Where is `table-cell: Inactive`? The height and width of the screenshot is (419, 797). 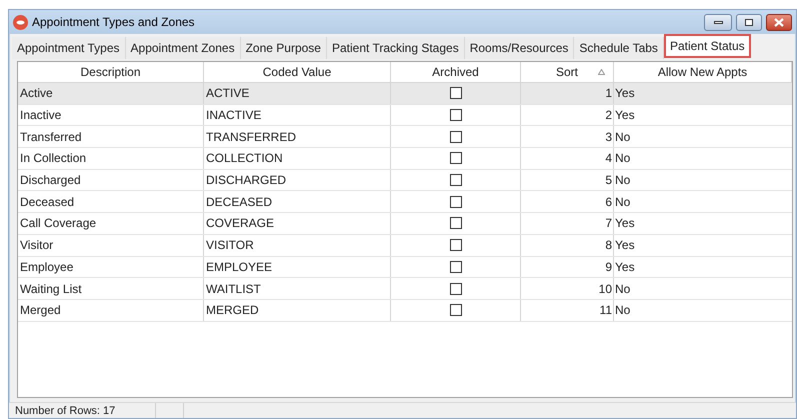
table-cell: Inactive is located at coordinates (111, 115).